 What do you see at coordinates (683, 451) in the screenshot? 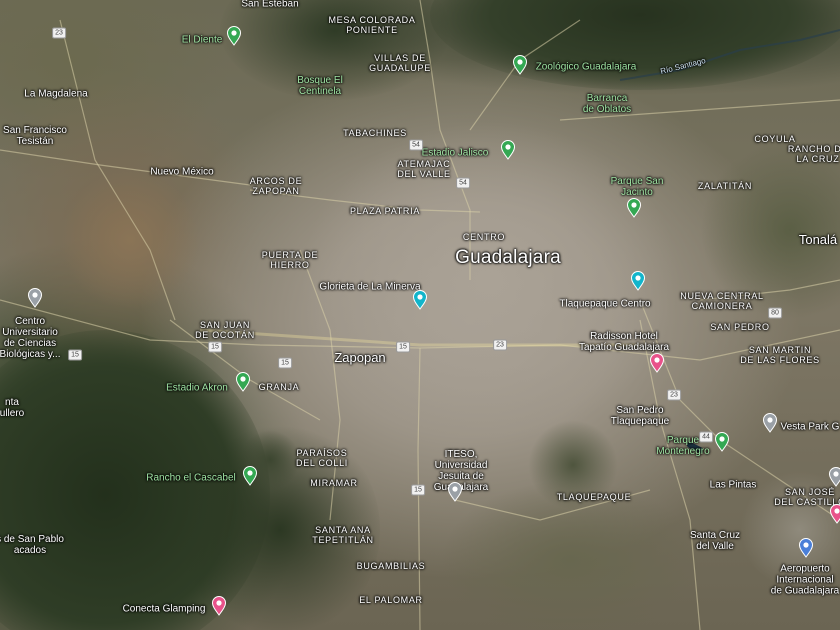
I see `label-line: Montenegro` at bounding box center [683, 451].